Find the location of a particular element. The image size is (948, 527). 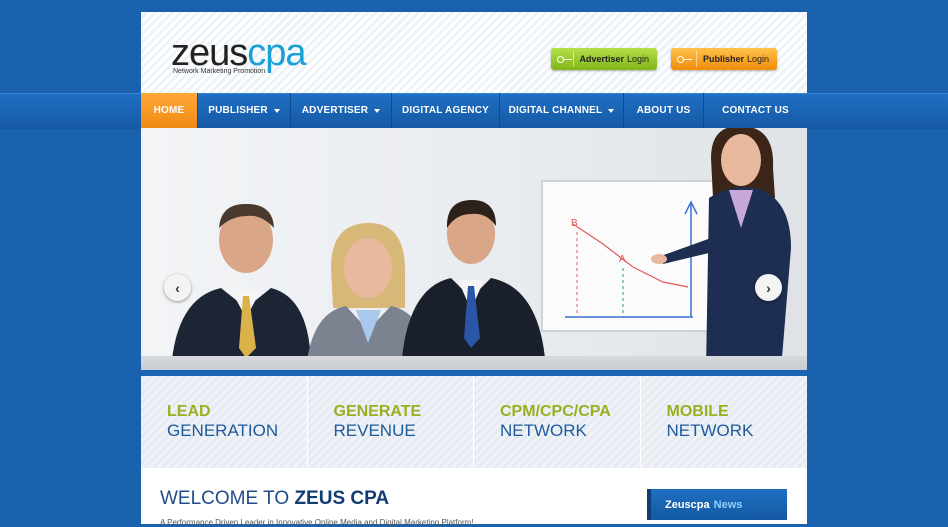

nav-item-digital-channel: DIGITAL CHANNEL is located at coordinates (562, 110).